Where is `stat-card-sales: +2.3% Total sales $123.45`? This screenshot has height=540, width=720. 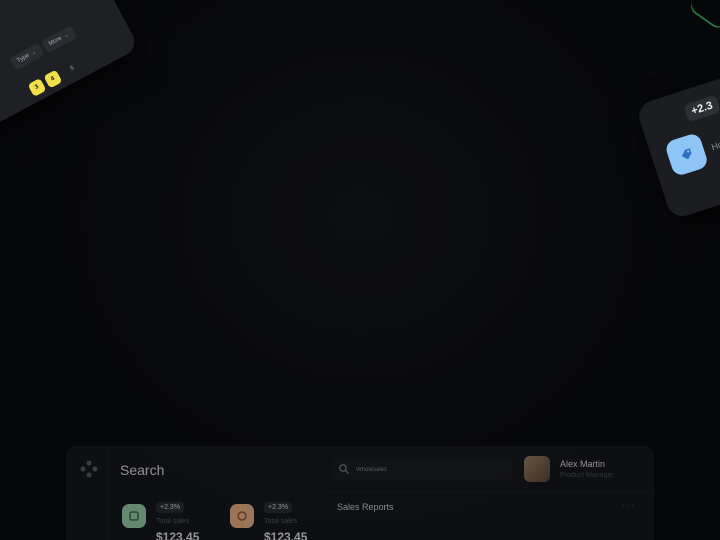
stat-card-sales: +2.3% Total sales $123.45 is located at coordinates (172, 520).